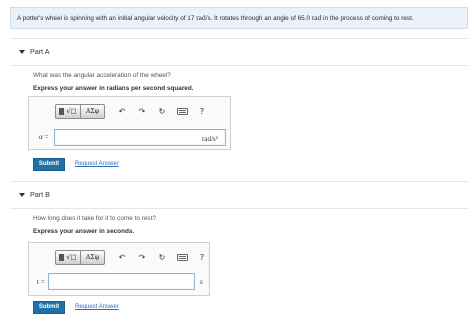  I want to click on angle-unit: rad, so click(316, 17).